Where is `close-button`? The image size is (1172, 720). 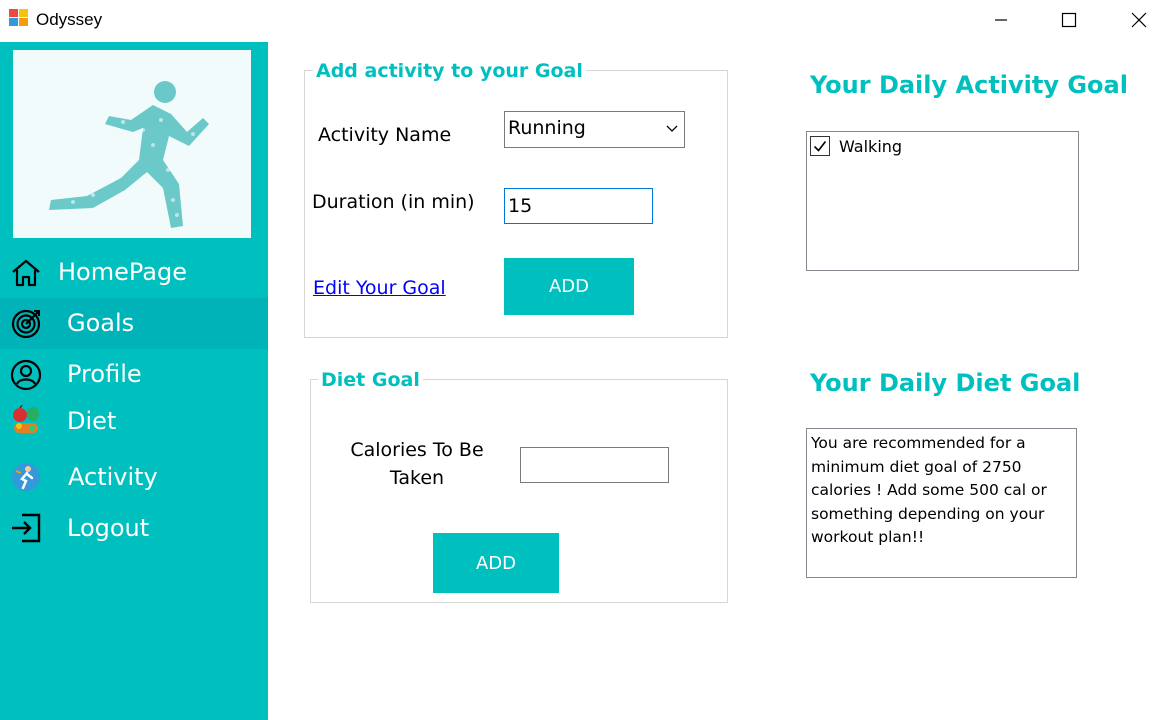
close-button is located at coordinates (1139, 20).